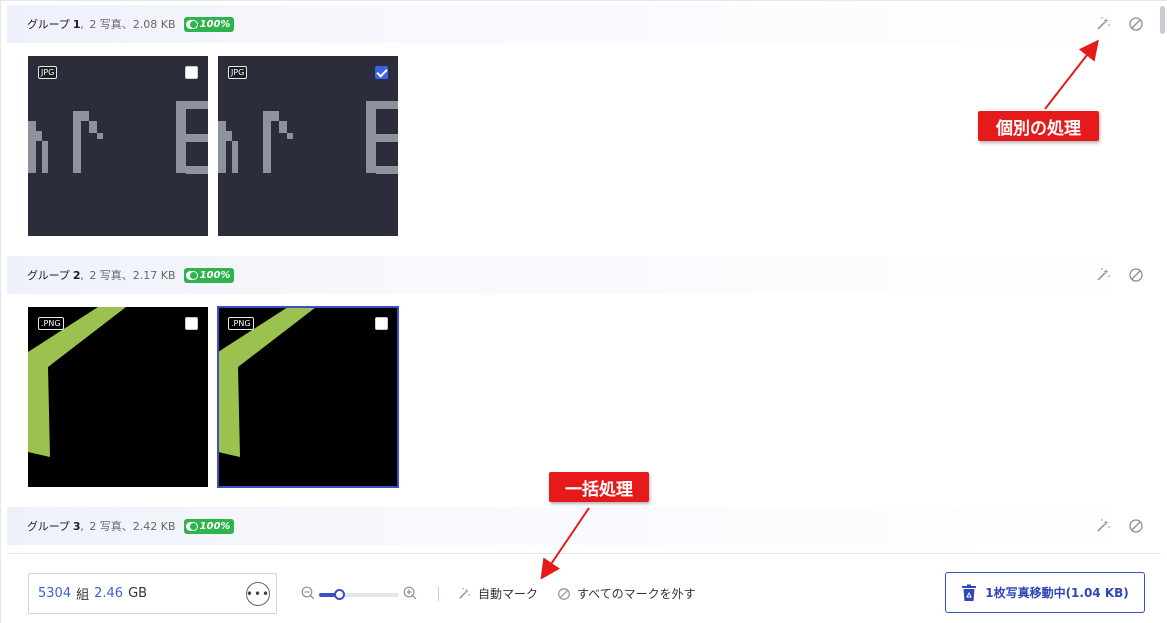  What do you see at coordinates (132, 526) in the screenshot?
I see `group-meta: 2 写真、2.42 KB` at bounding box center [132, 526].